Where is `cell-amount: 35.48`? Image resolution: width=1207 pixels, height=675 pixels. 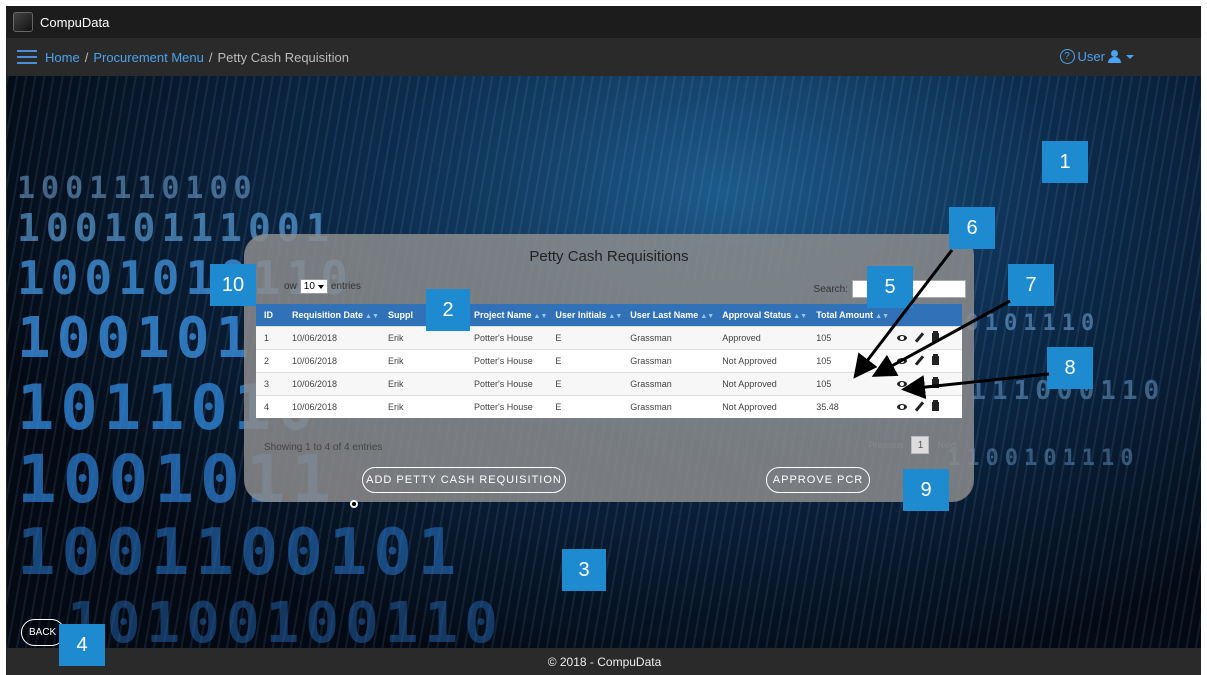 cell-amount: 35.48 is located at coordinates (849, 406).